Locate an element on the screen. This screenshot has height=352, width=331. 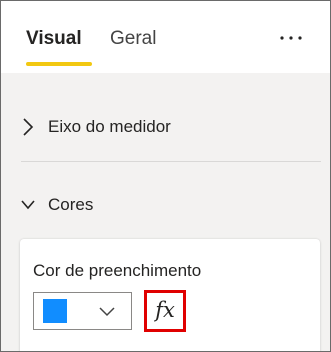
fill-color-label: Cor de preenchimento is located at coordinates (117, 270).